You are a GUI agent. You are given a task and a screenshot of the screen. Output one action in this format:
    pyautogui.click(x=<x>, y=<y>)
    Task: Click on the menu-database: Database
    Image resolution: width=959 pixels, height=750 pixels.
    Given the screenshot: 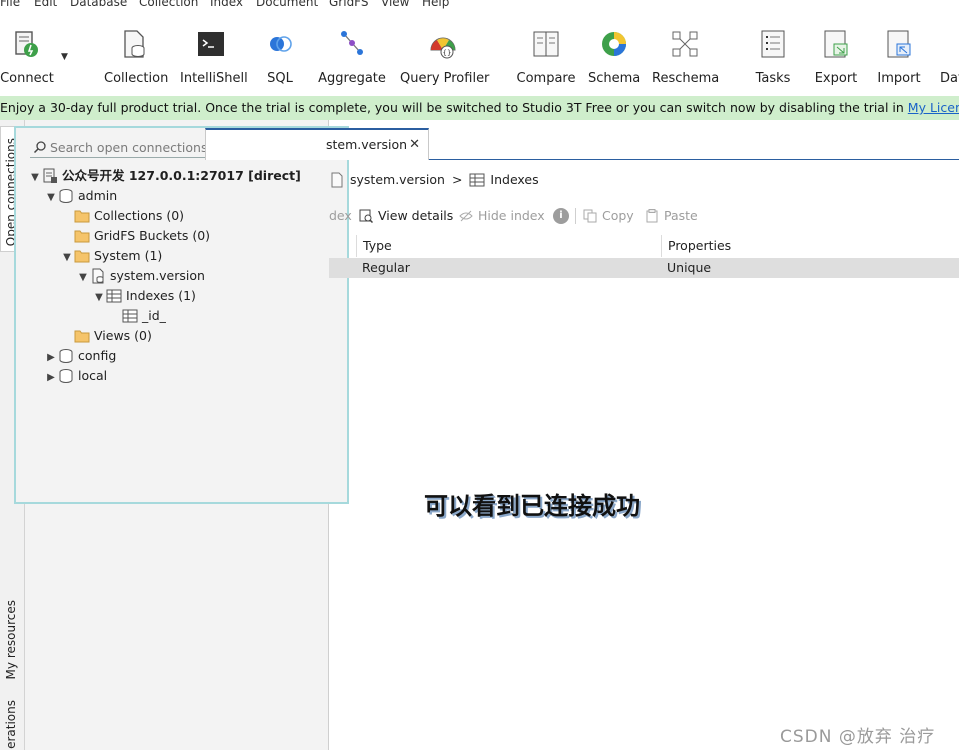 What is the action you would take?
    pyautogui.click(x=98, y=4)
    